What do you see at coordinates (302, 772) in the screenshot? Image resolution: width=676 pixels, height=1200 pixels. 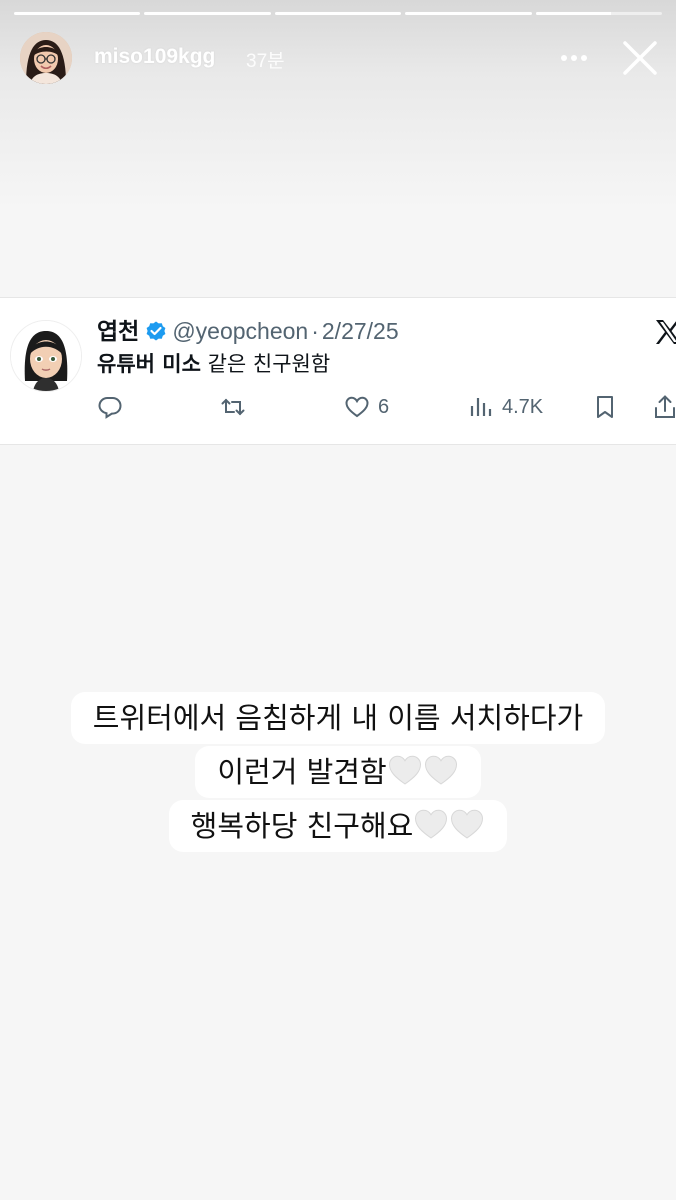 I see `caption-text-2: 이런거 발견함` at bounding box center [302, 772].